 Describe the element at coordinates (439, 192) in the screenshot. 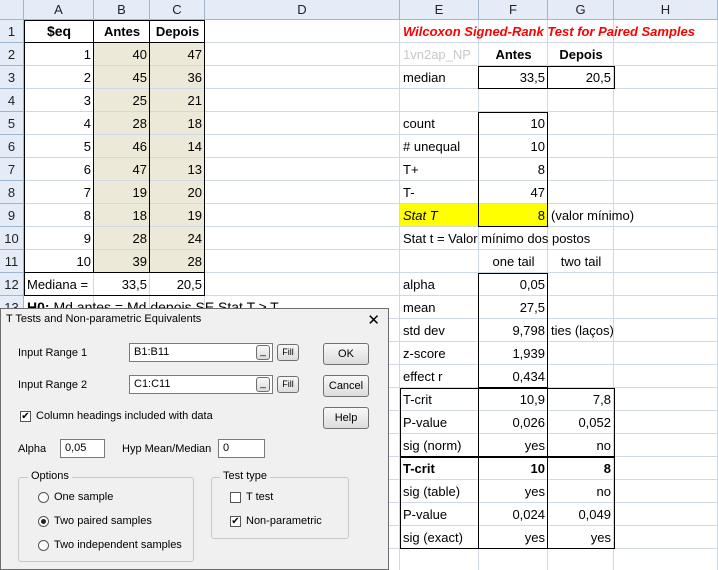

I see `cell-e8: T-` at that location.